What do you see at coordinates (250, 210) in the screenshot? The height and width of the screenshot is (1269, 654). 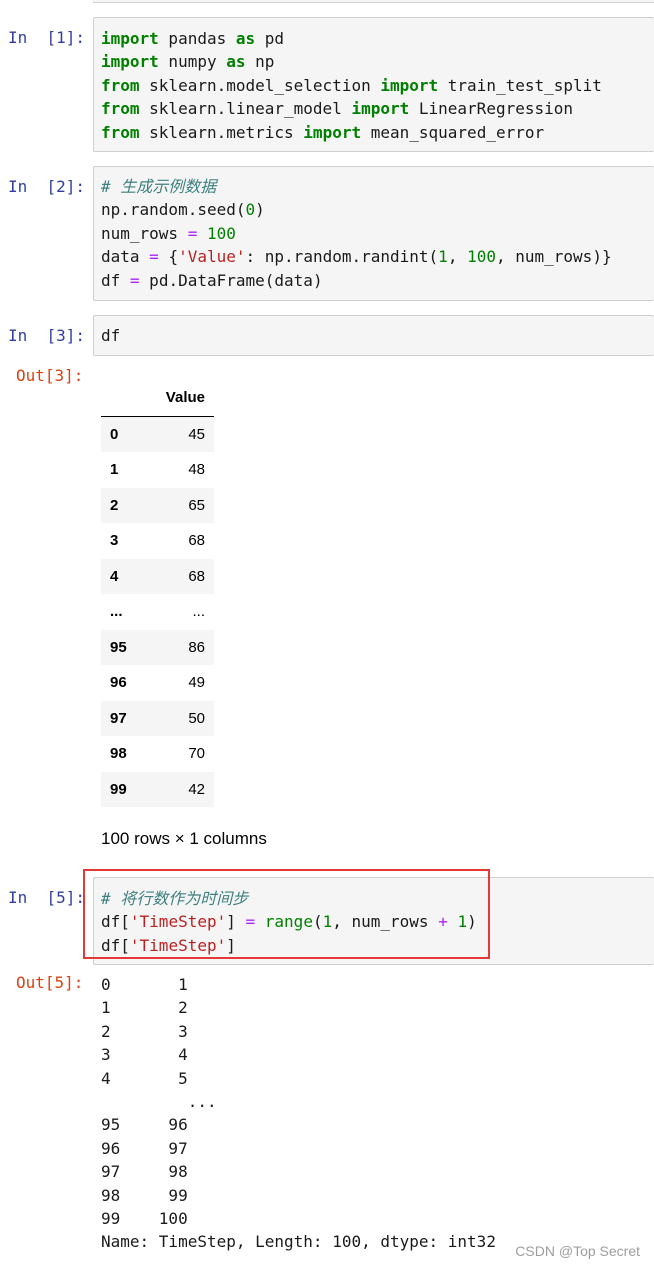 I see `code-token: 0` at bounding box center [250, 210].